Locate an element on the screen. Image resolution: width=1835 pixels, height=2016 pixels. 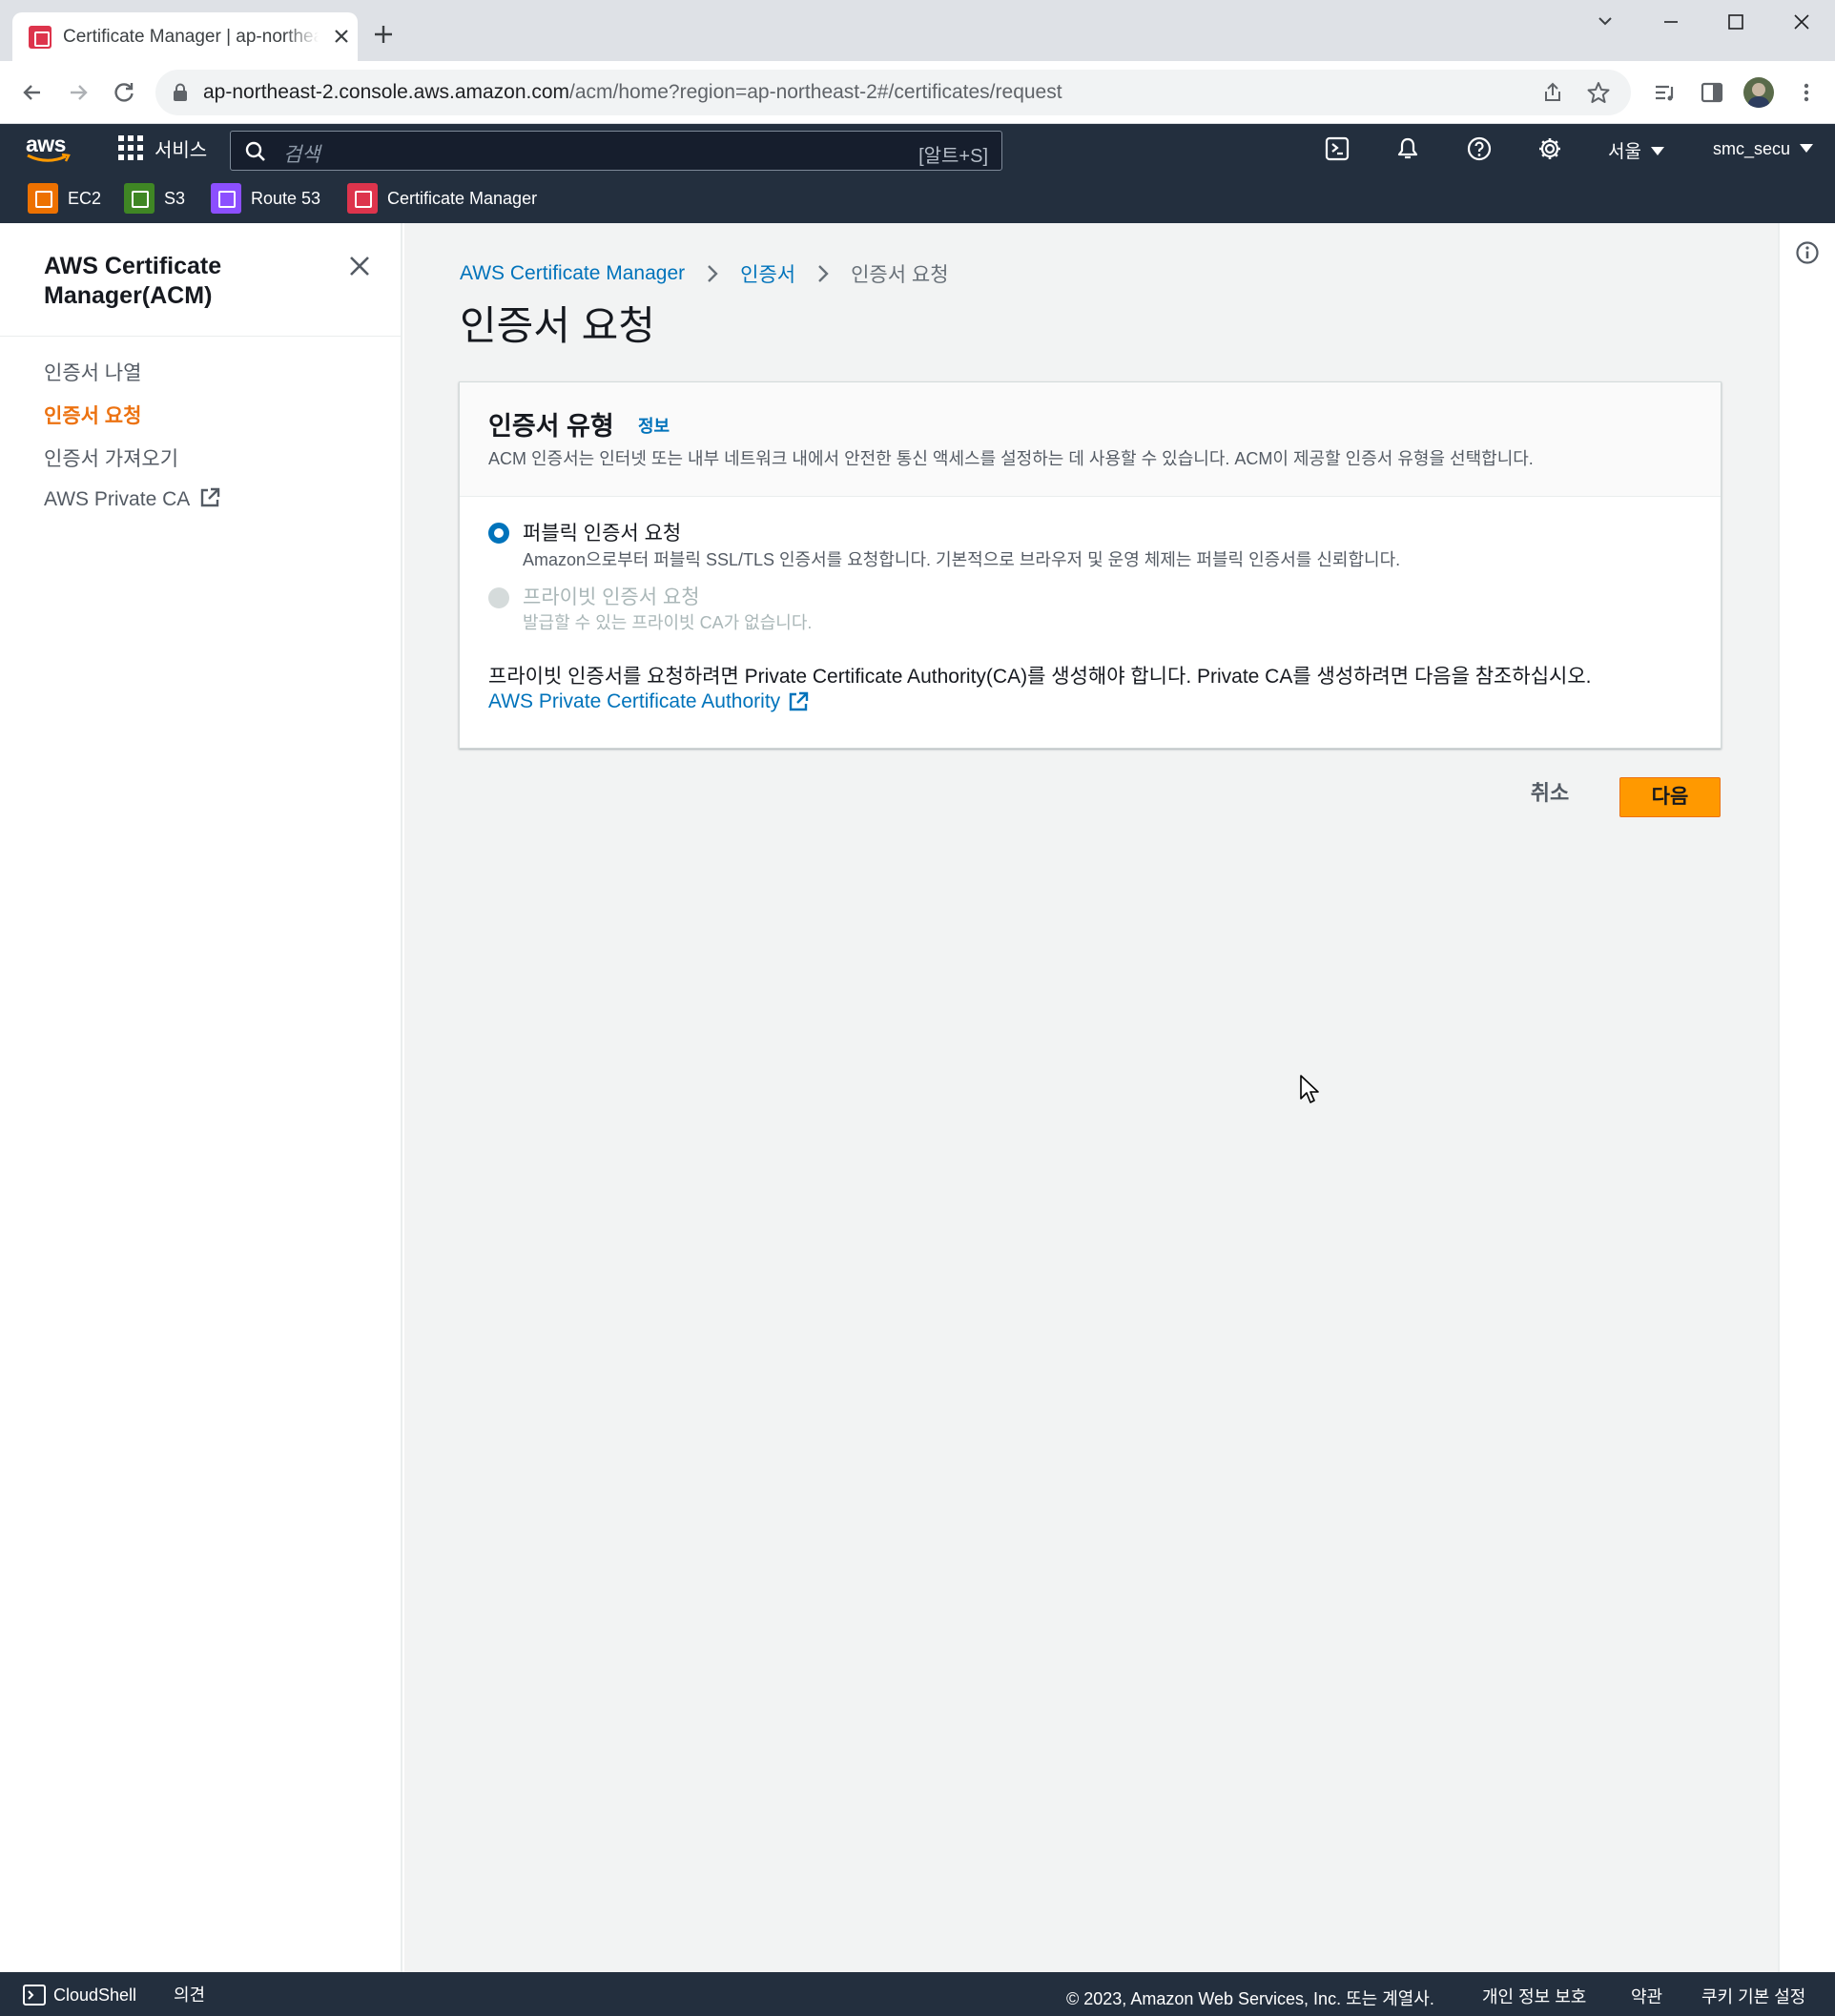
cloudshell-button: CloudShell is located at coordinates (94, 1995).